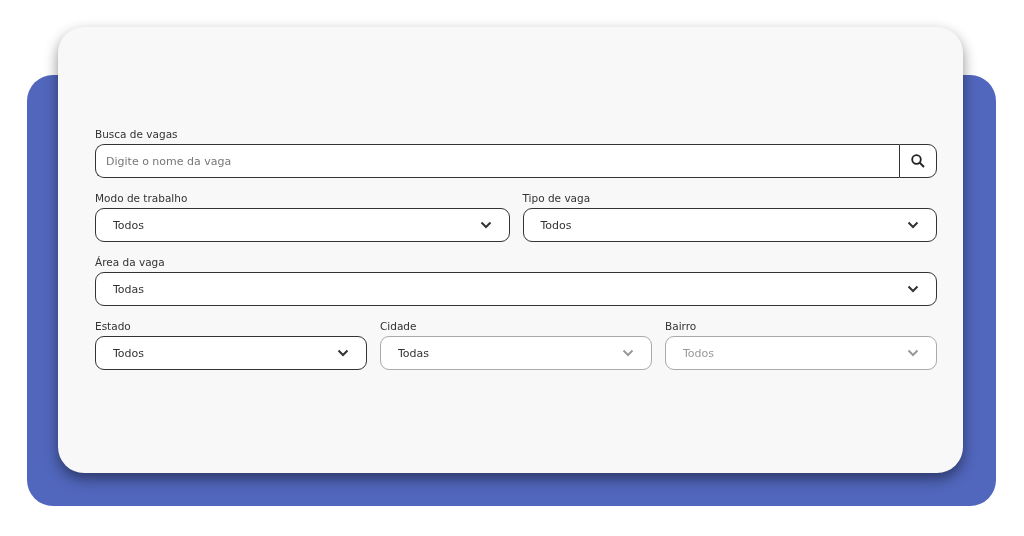 Image resolution: width=1024 pixels, height=536 pixels. What do you see at coordinates (130, 262) in the screenshot?
I see `field-label: Área da vaga` at bounding box center [130, 262].